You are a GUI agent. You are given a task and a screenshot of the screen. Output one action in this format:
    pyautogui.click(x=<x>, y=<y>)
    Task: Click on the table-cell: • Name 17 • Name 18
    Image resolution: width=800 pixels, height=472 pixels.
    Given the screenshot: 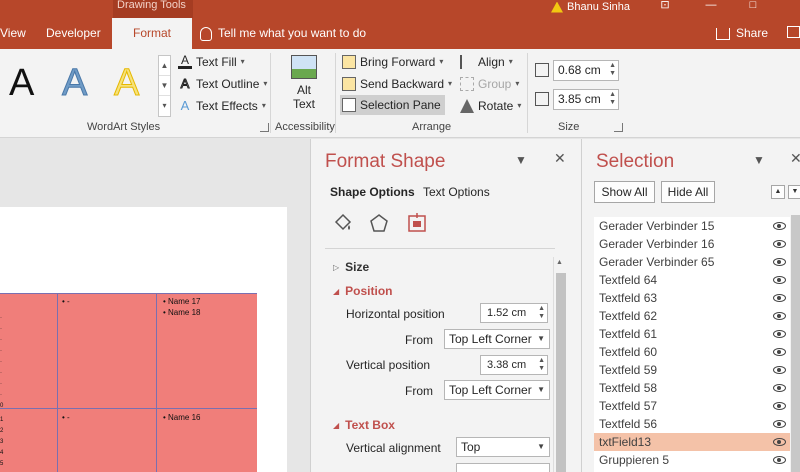 What is the action you would take?
    pyautogui.click(x=182, y=307)
    